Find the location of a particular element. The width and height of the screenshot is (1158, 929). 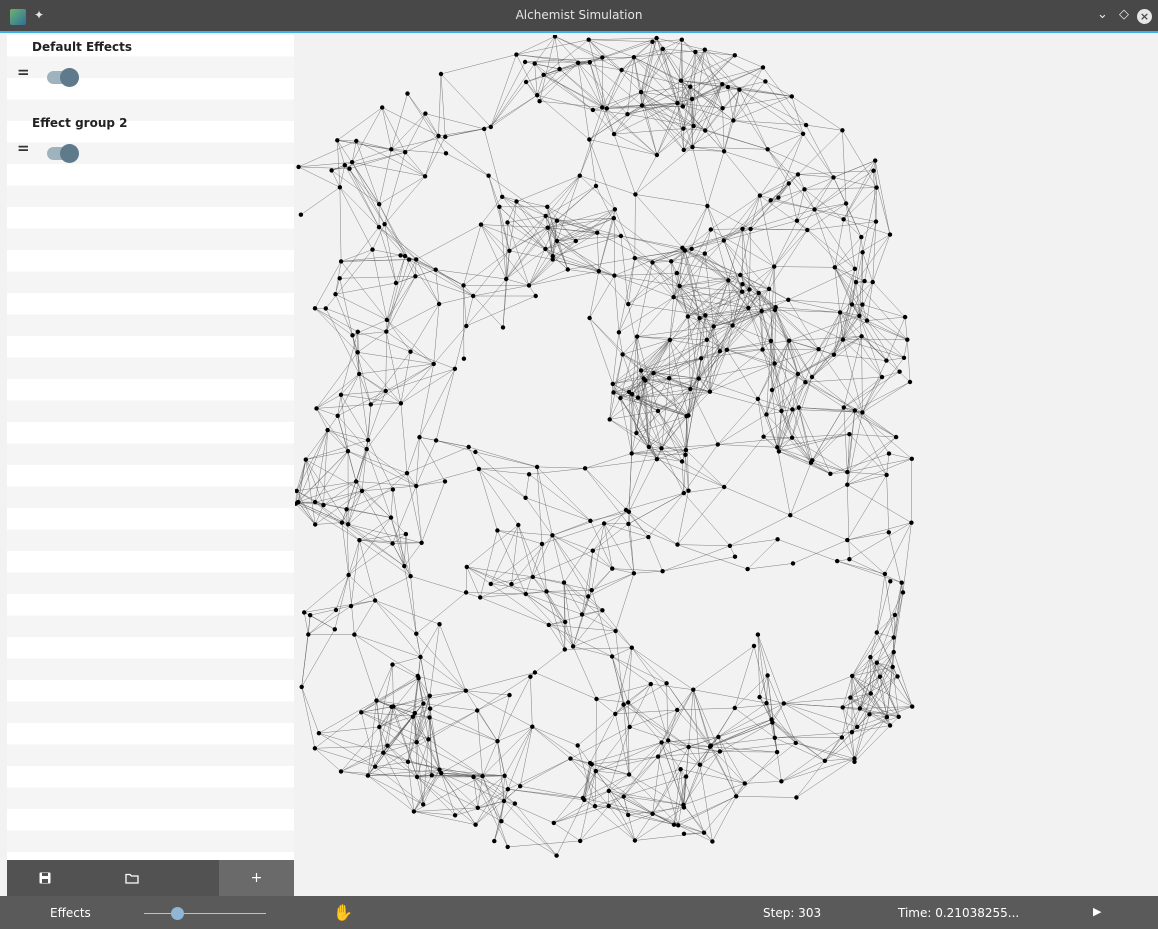

zoom-slider-handle is located at coordinates (177, 913).